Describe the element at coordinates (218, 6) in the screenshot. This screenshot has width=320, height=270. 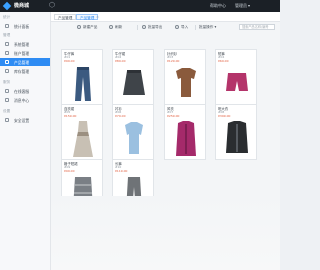
I see `help-link: 帮助中心` at that location.